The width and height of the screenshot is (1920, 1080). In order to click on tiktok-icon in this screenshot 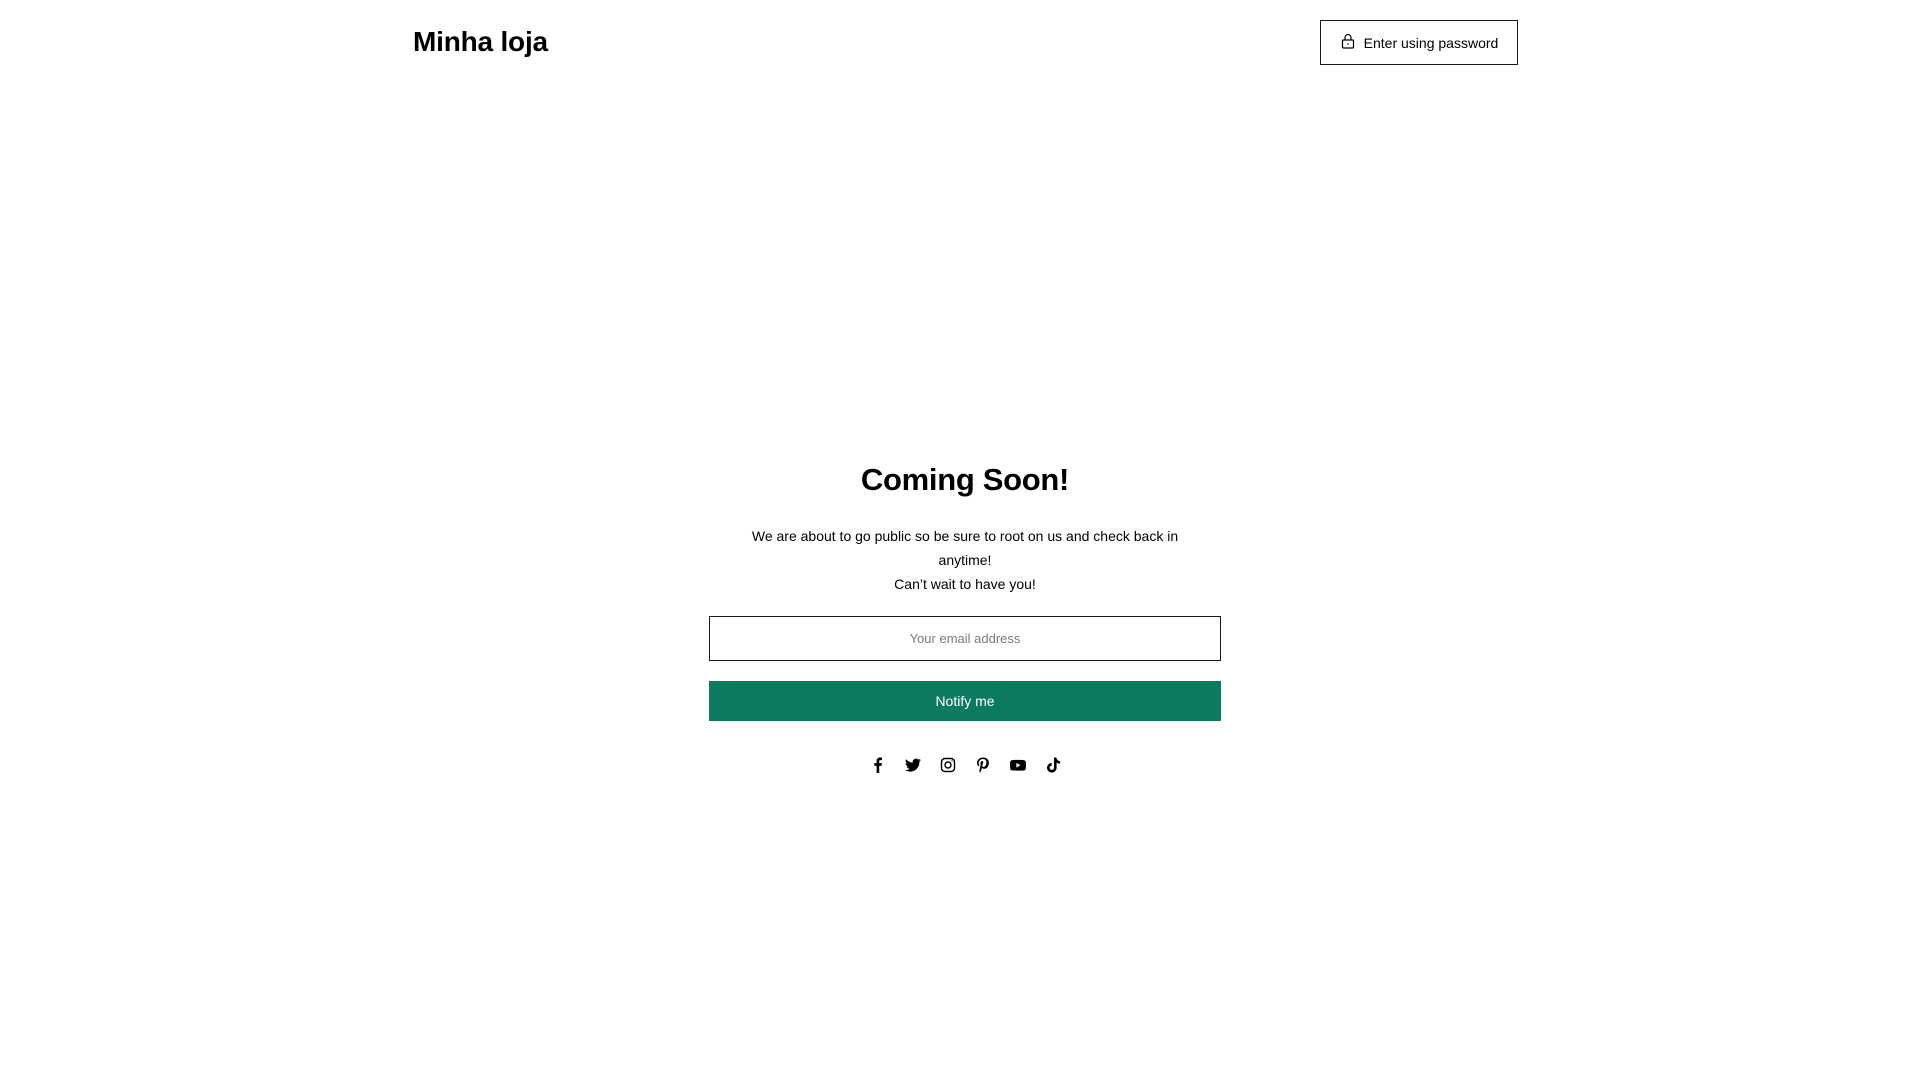, I will do `click(1053, 765)`.